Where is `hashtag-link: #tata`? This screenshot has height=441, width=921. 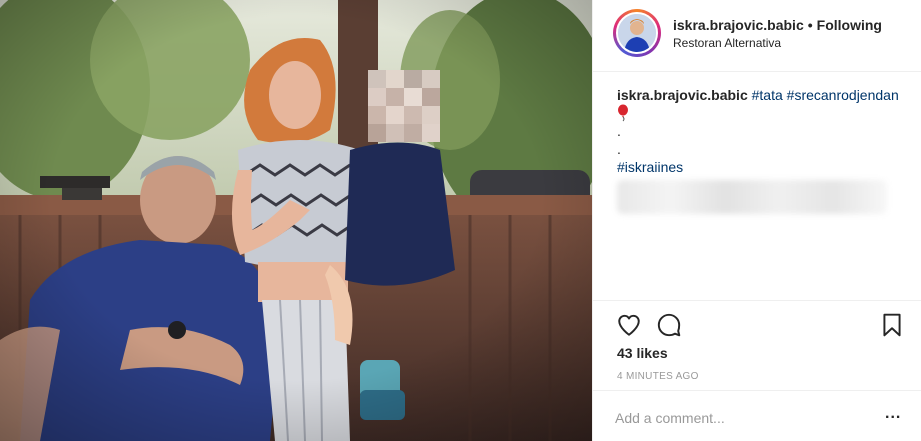 hashtag-link: #tata is located at coordinates (767, 95).